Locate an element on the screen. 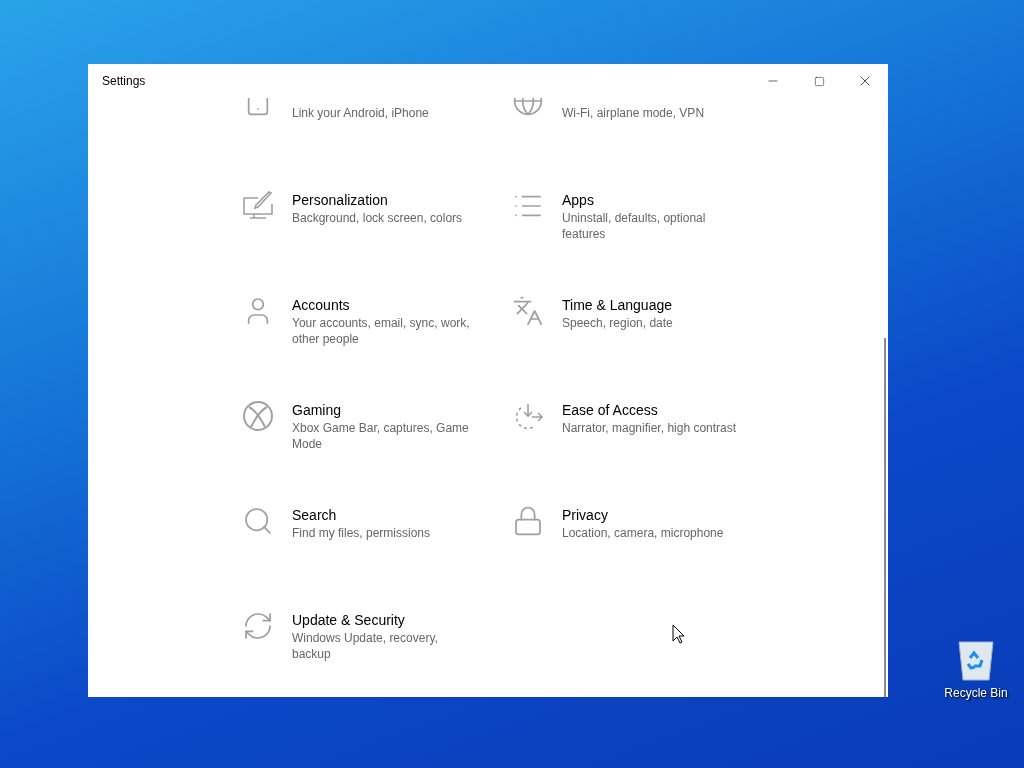  category-description: Location, camera, microphone is located at coordinates (643, 533).